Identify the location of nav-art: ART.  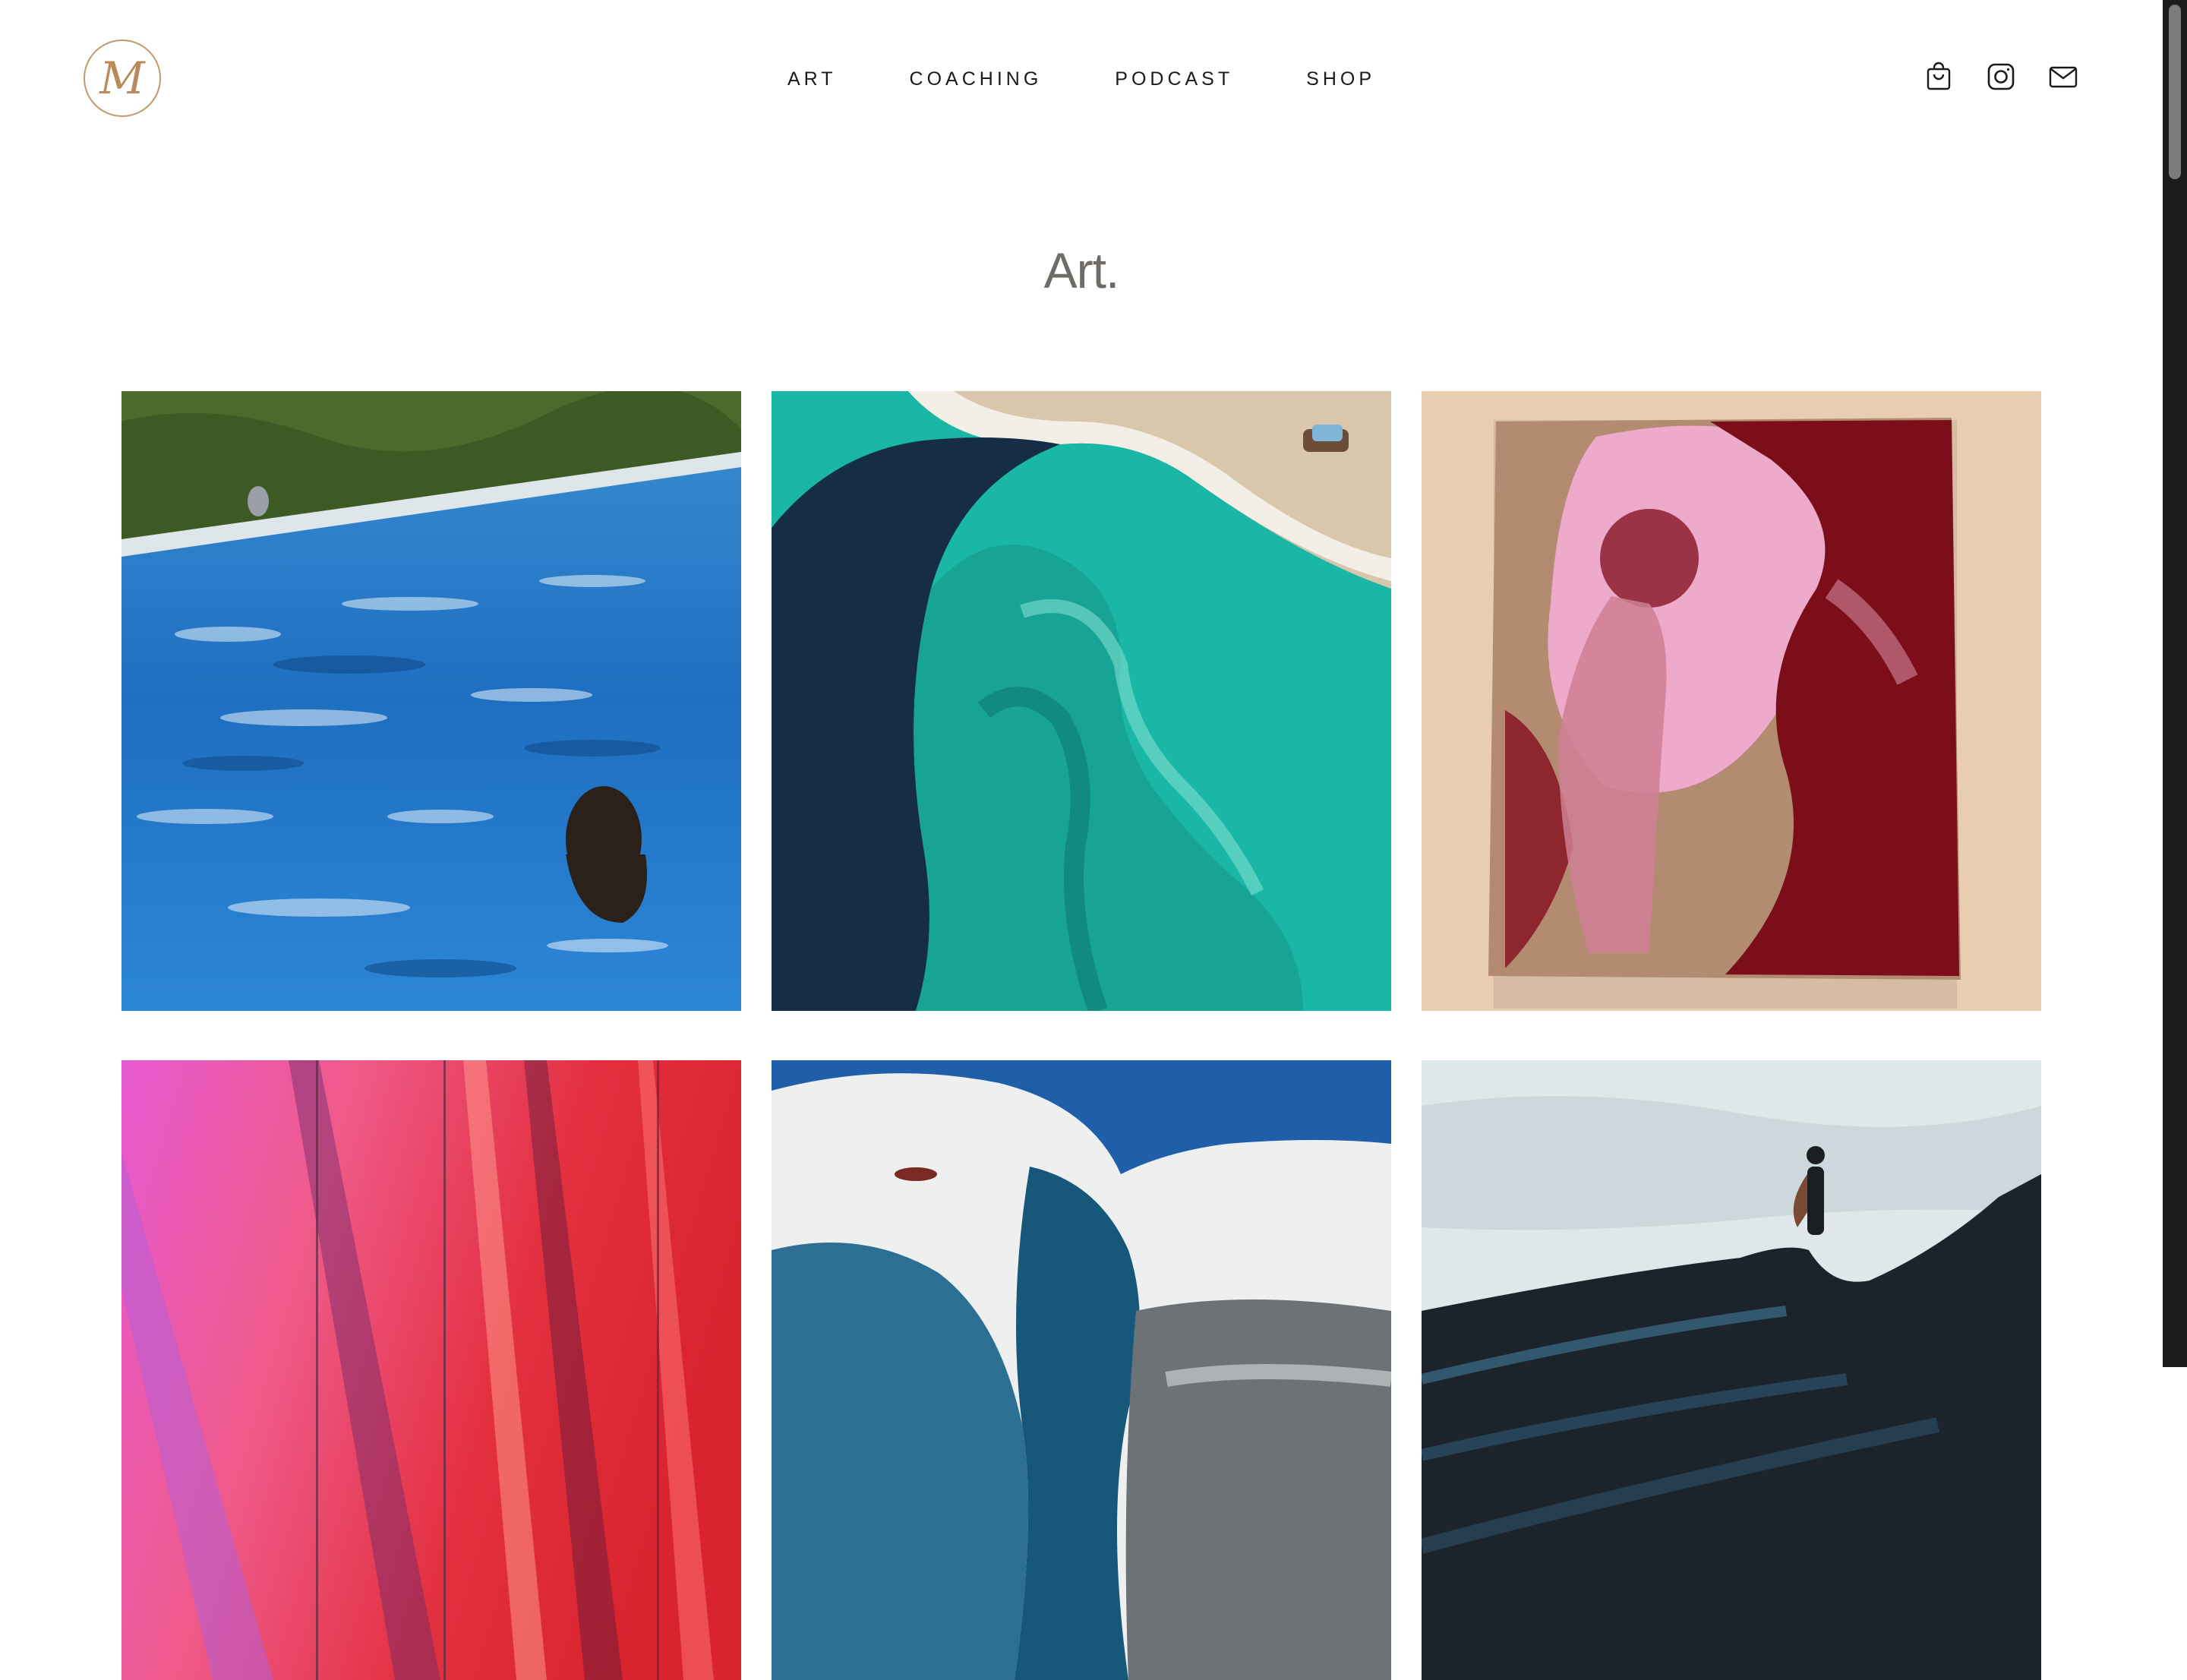
(812, 79).